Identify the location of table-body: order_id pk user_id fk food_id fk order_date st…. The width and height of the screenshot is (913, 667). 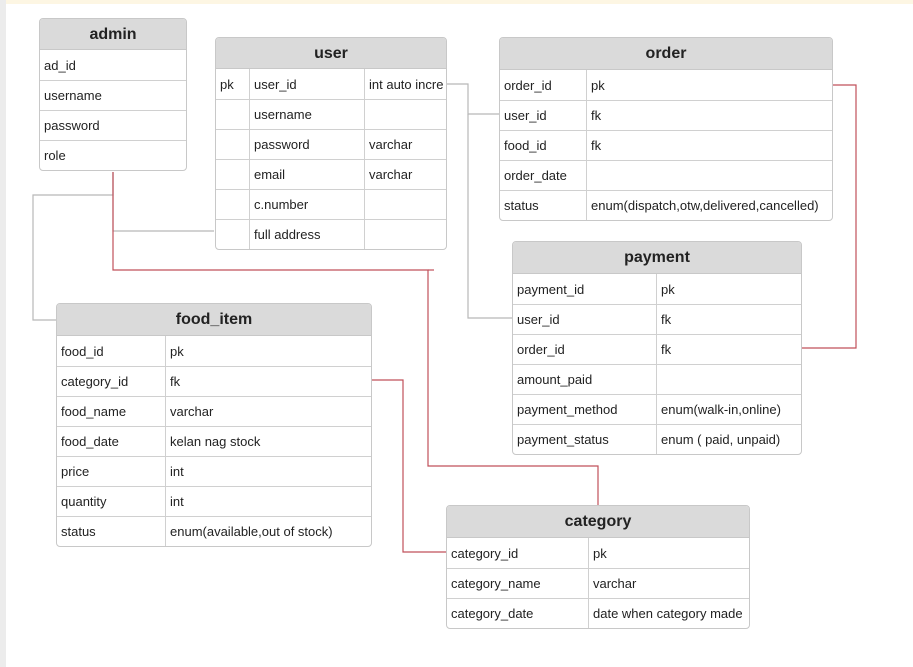
(666, 145).